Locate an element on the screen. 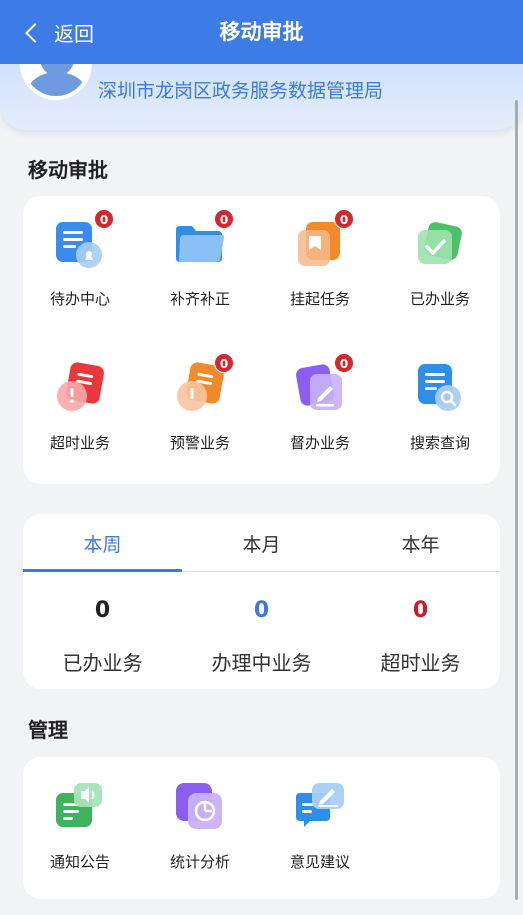 This screenshot has height=915, width=523. supervise-icon: 0 is located at coordinates (324, 383).